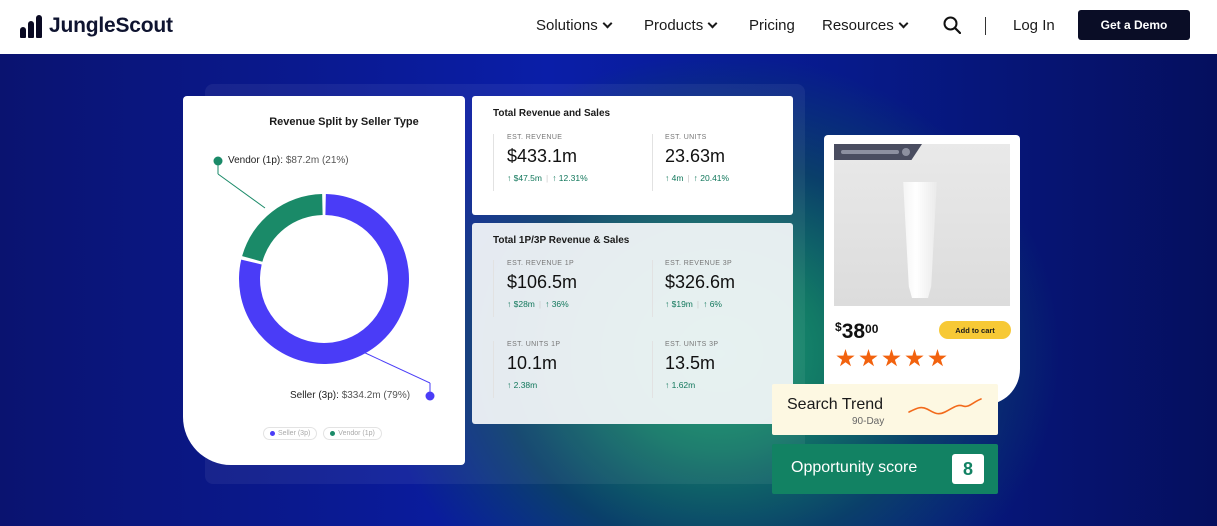  I want to click on product-card: $3800 Add to cart, so click(922, 270).